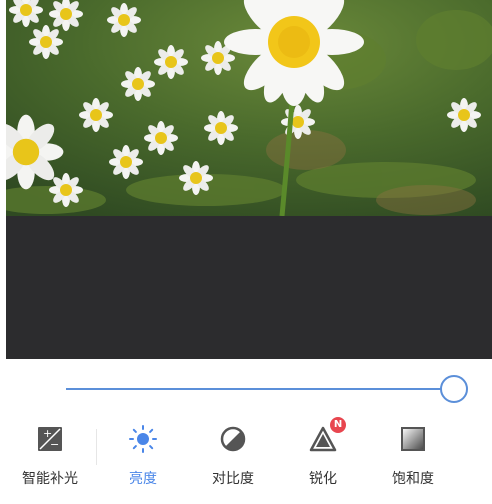  I want to click on slider-thumb, so click(454, 389).